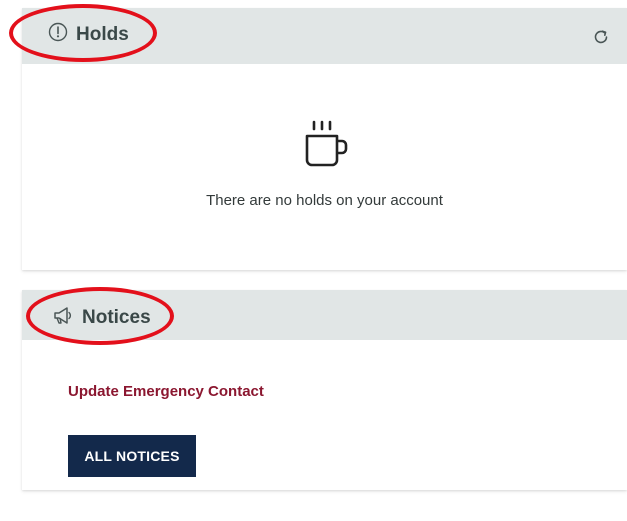 The width and height of the screenshot is (627, 521). I want to click on holds-empty-message: There are no holds on your account, so click(324, 200).